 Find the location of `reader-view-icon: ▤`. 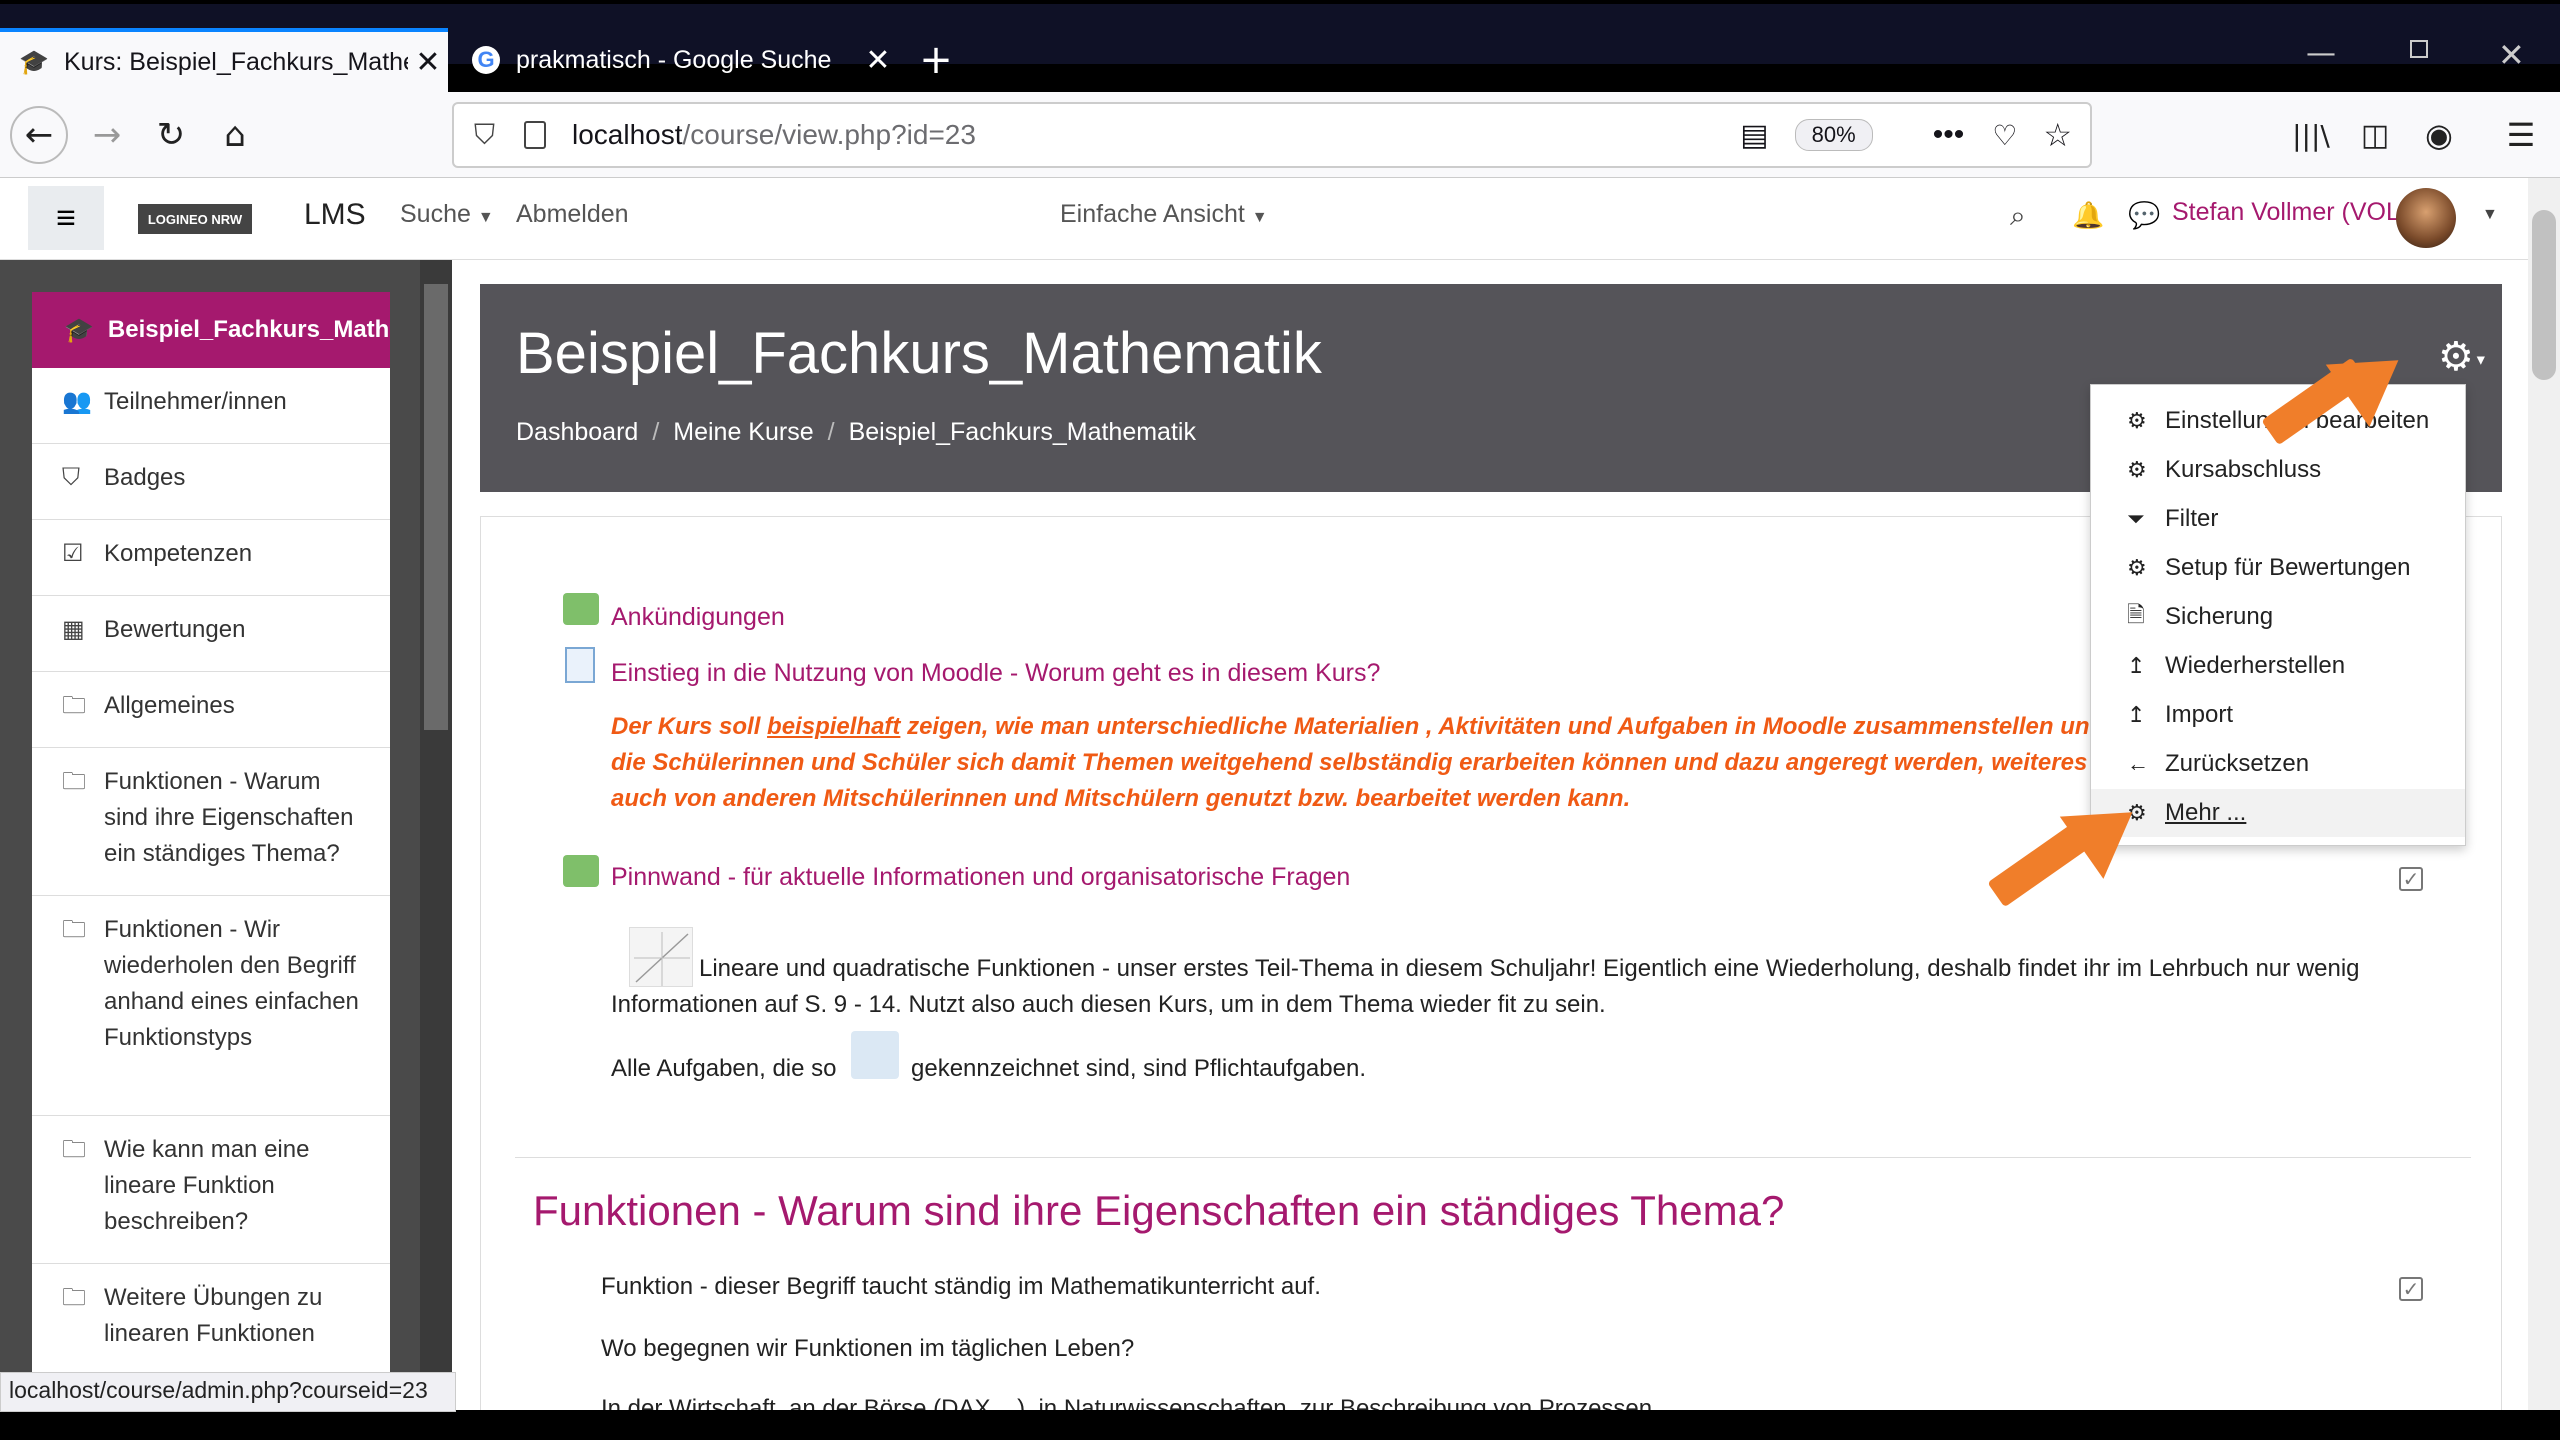

reader-view-icon: ▤ is located at coordinates (1754, 135).